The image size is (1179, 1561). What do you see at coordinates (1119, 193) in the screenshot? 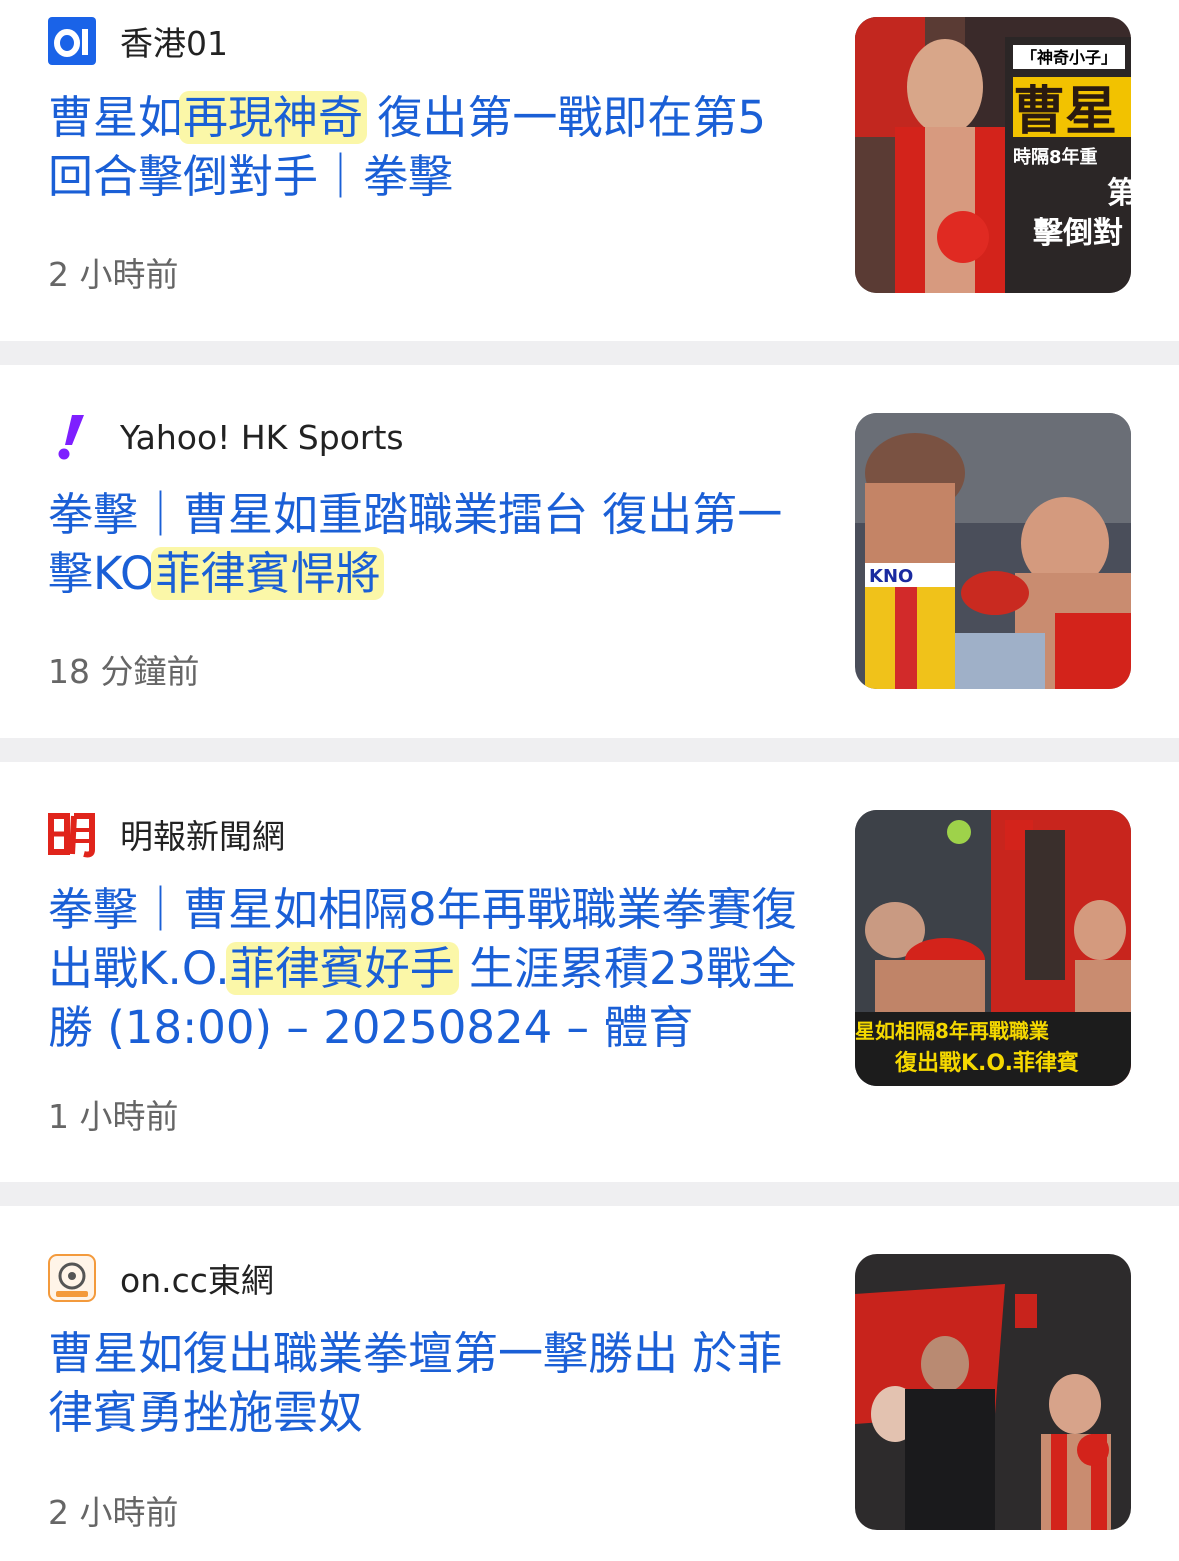
I see `thumbnail-caption: 第` at bounding box center [1119, 193].